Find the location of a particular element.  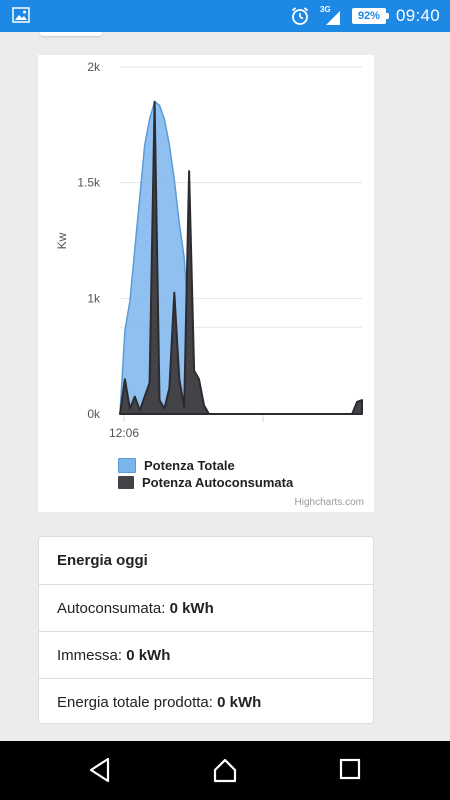

energy-row-immessa: Immessa: 0 kWh is located at coordinates (206, 654).